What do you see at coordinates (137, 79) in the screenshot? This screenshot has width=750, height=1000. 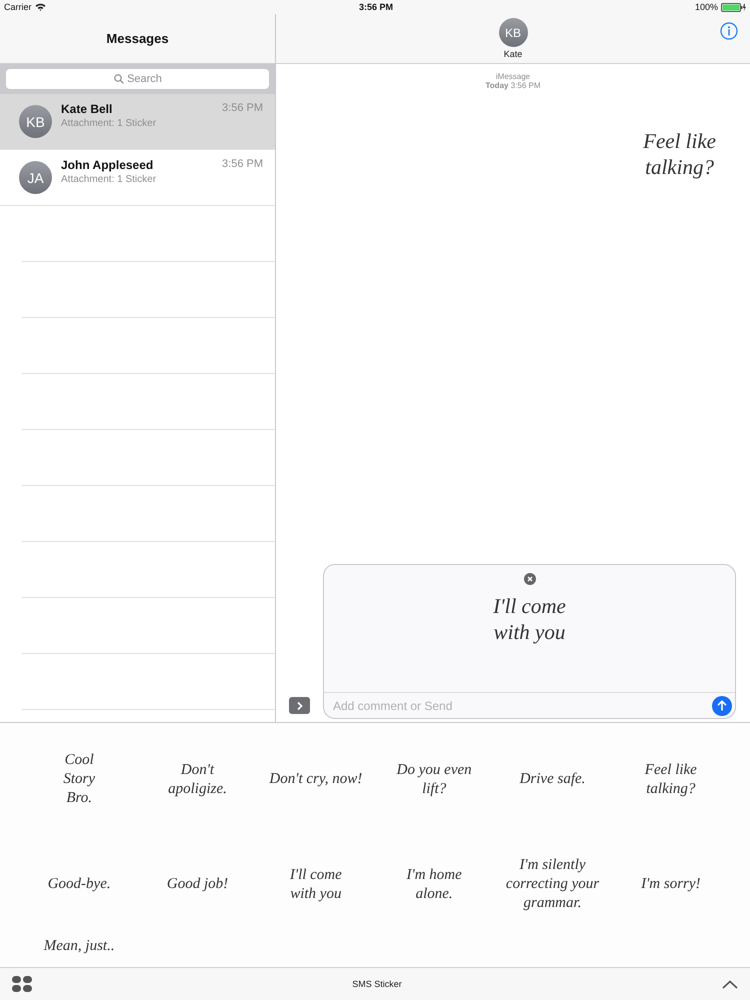 I see `search-field: Search` at bounding box center [137, 79].